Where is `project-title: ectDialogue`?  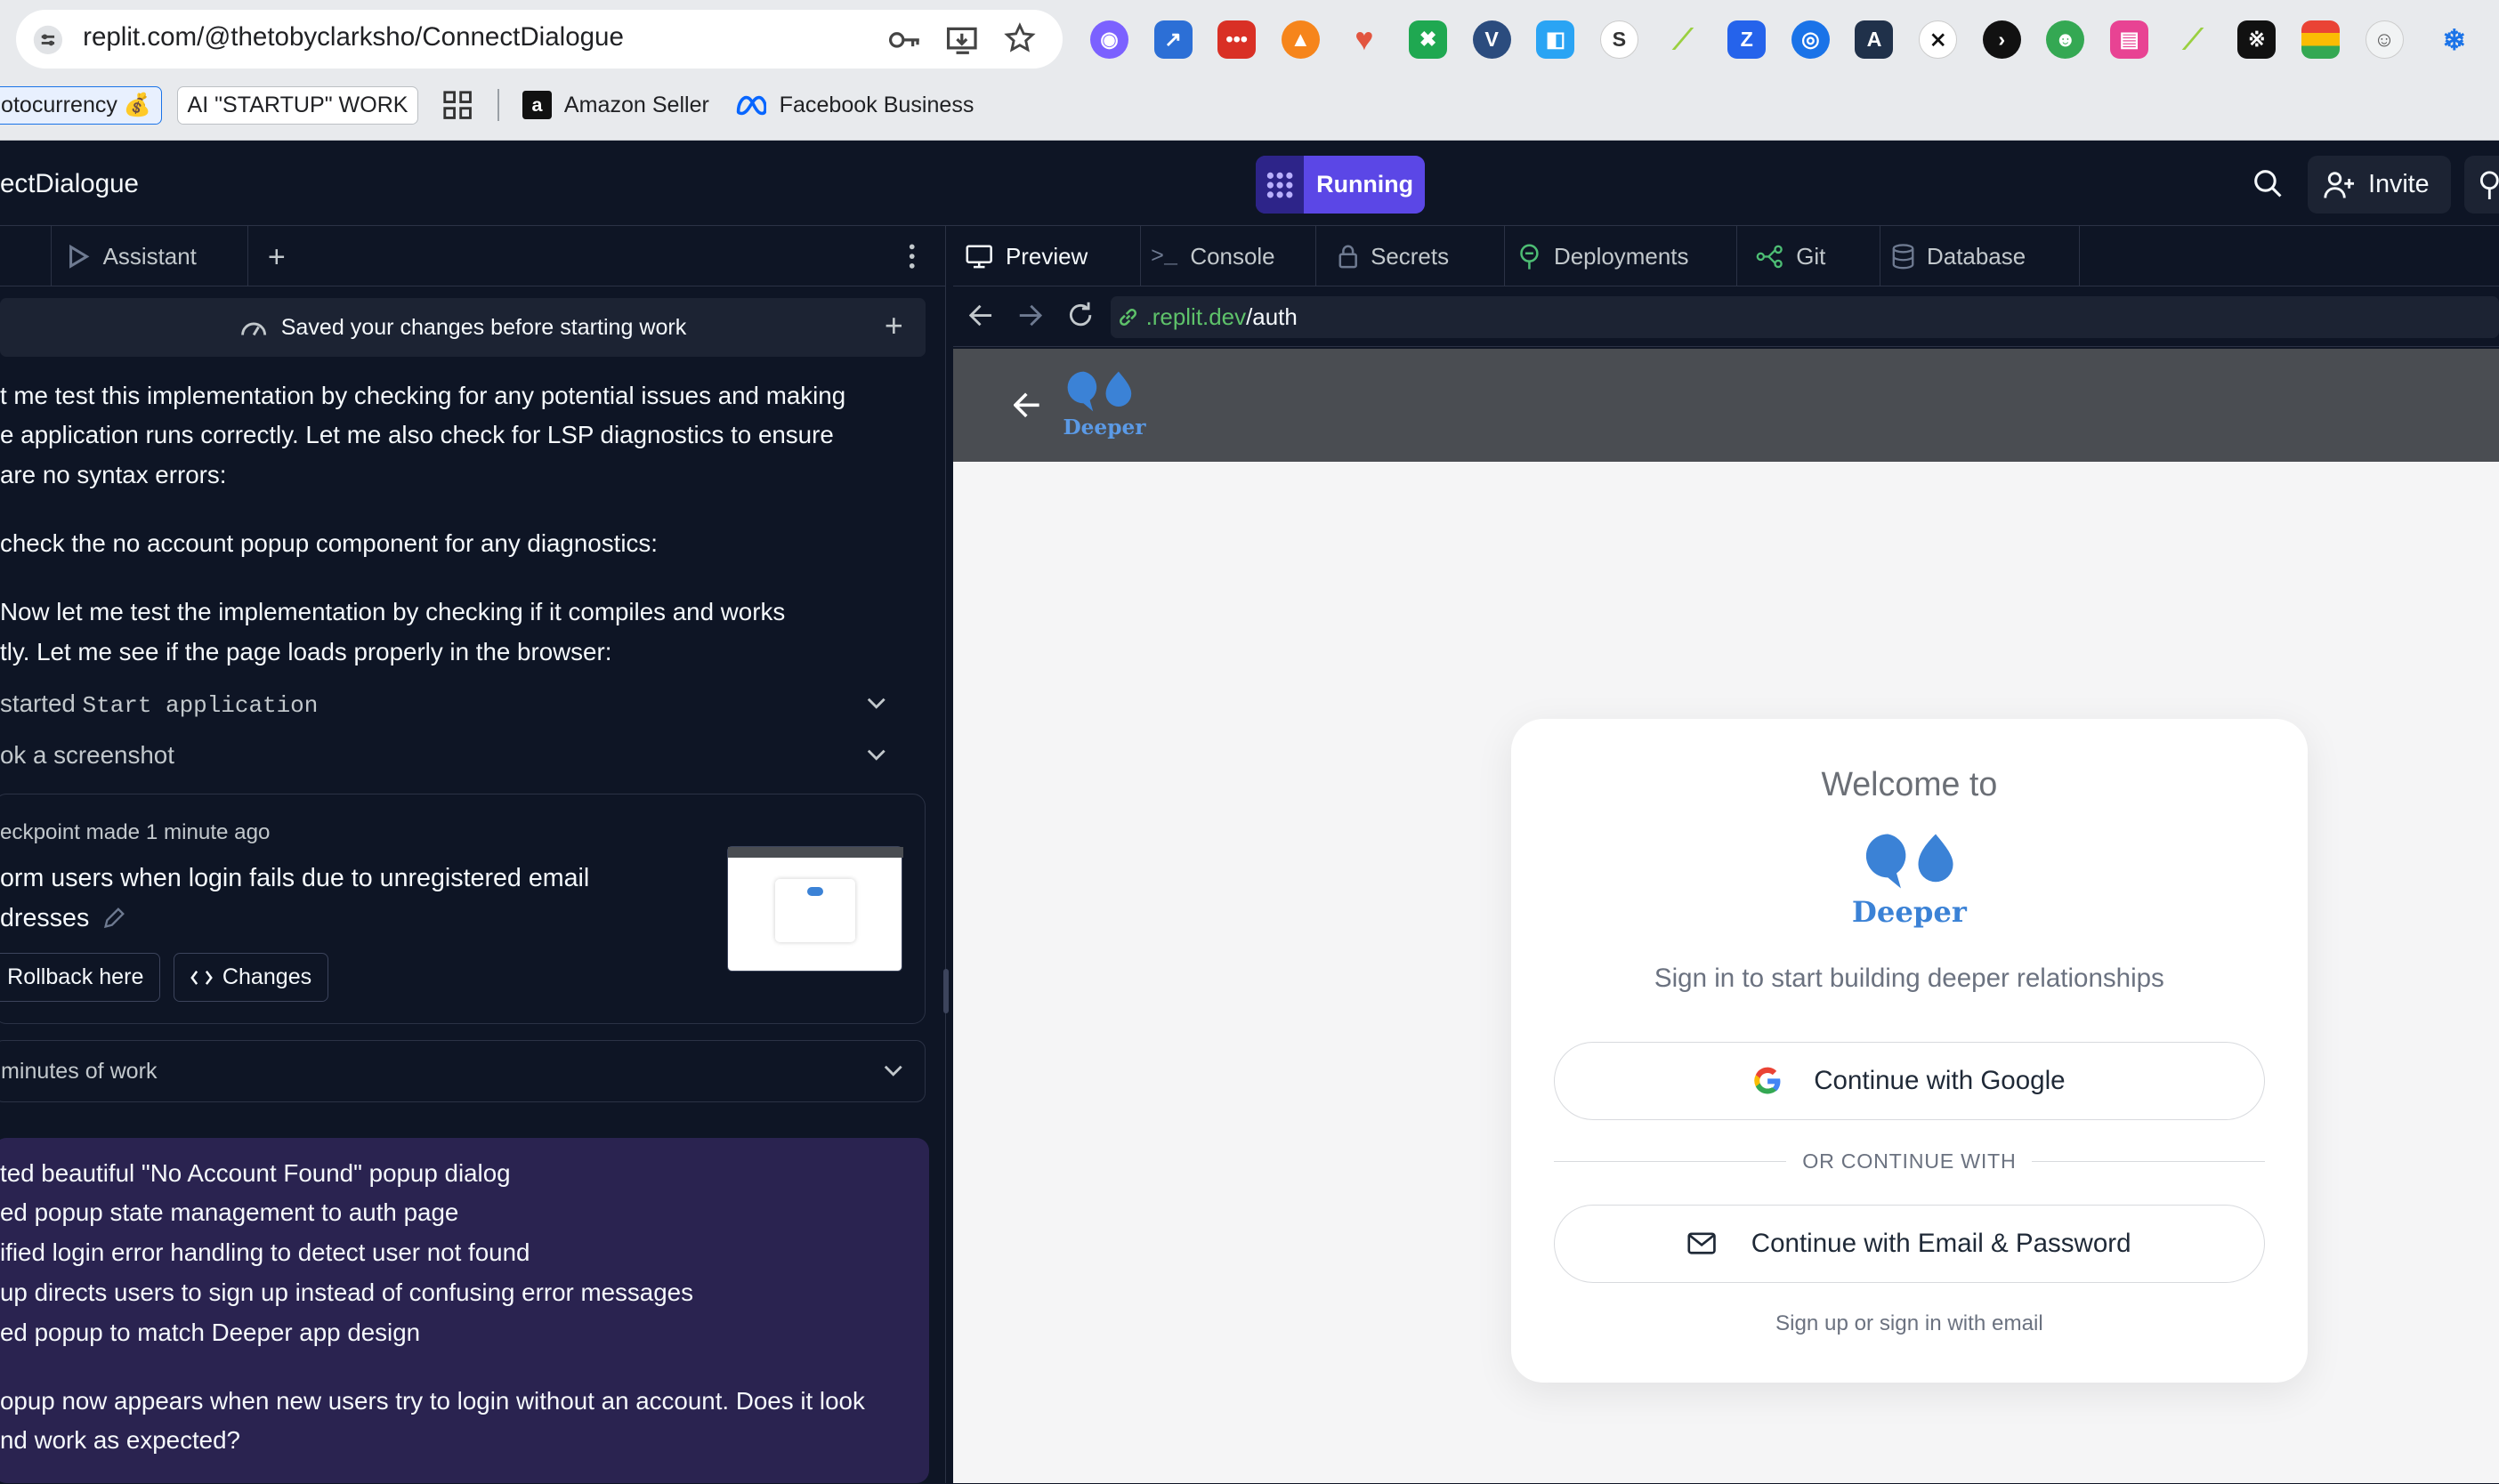 project-title: ectDialogue is located at coordinates (69, 184).